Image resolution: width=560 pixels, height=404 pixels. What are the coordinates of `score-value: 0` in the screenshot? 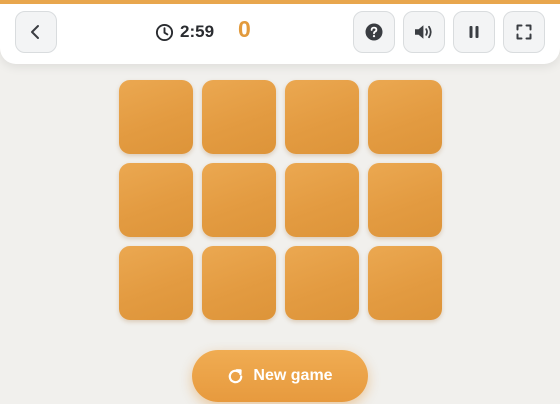 It's located at (244, 29).